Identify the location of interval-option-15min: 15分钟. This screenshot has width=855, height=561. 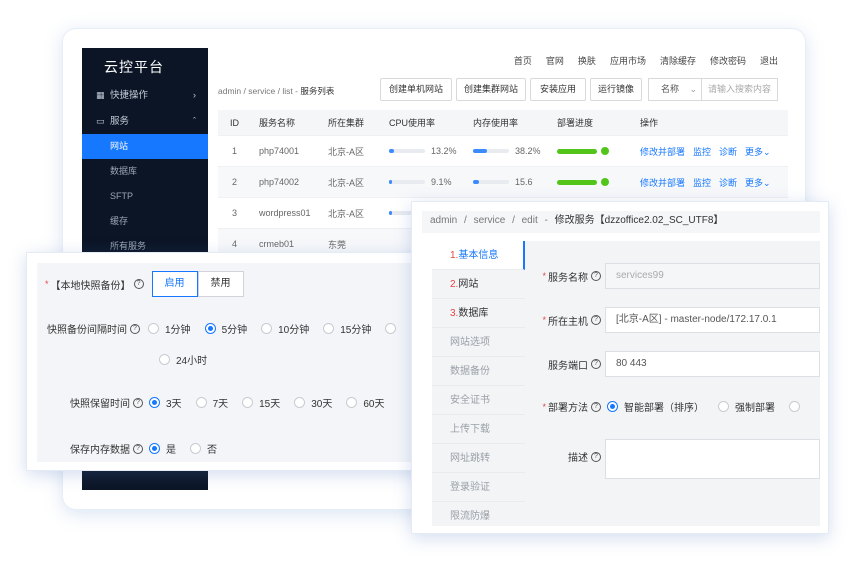
(347, 328).